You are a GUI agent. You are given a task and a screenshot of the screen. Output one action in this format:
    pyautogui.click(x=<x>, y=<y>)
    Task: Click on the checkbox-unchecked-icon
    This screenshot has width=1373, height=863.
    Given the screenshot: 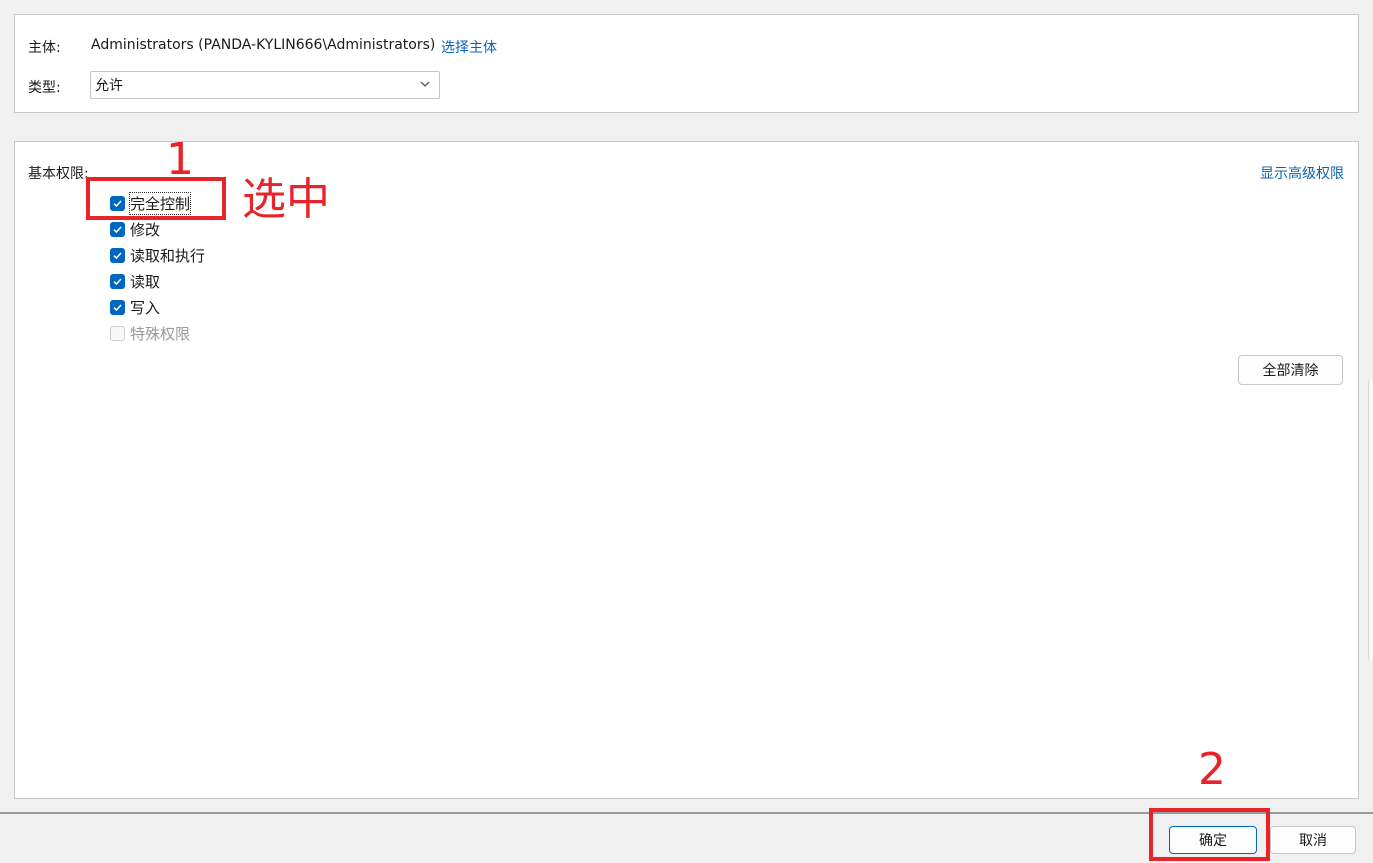 What is the action you would take?
    pyautogui.click(x=117, y=333)
    